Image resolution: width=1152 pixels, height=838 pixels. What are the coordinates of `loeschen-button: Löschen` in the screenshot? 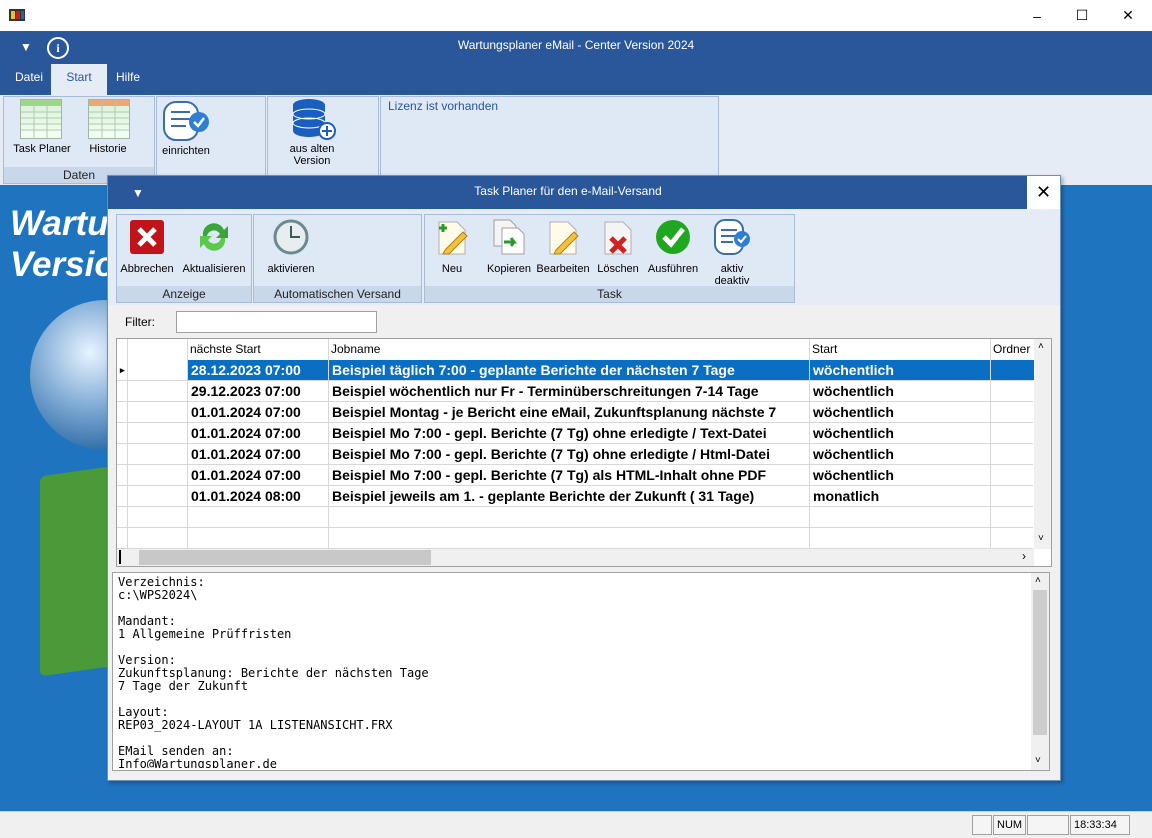 It's located at (618, 246).